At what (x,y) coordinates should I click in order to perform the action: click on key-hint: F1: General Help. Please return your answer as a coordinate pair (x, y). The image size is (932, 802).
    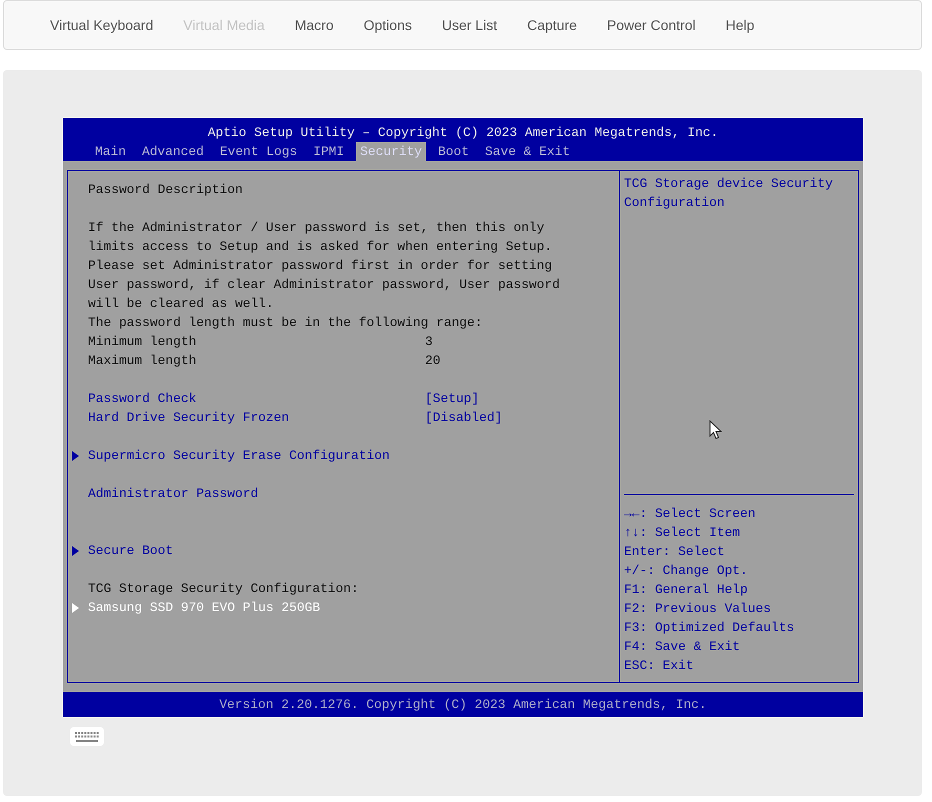
    Looking at the image, I should click on (686, 590).